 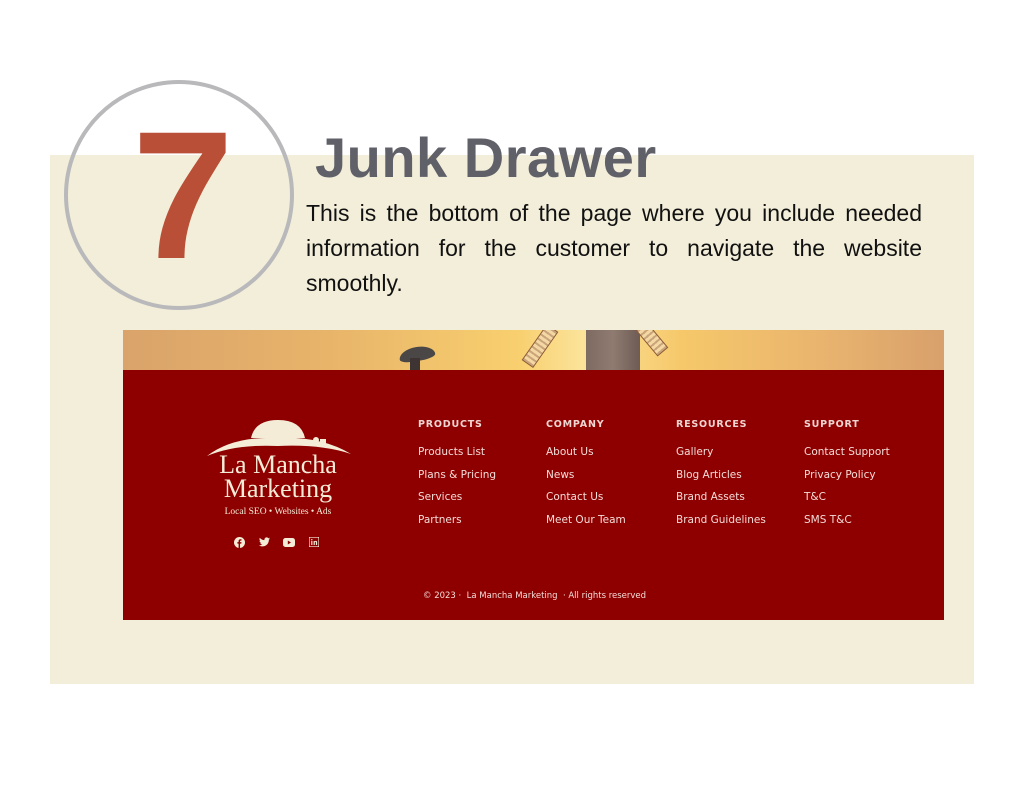 I want to click on linkedin-icon, so click(x=314, y=542).